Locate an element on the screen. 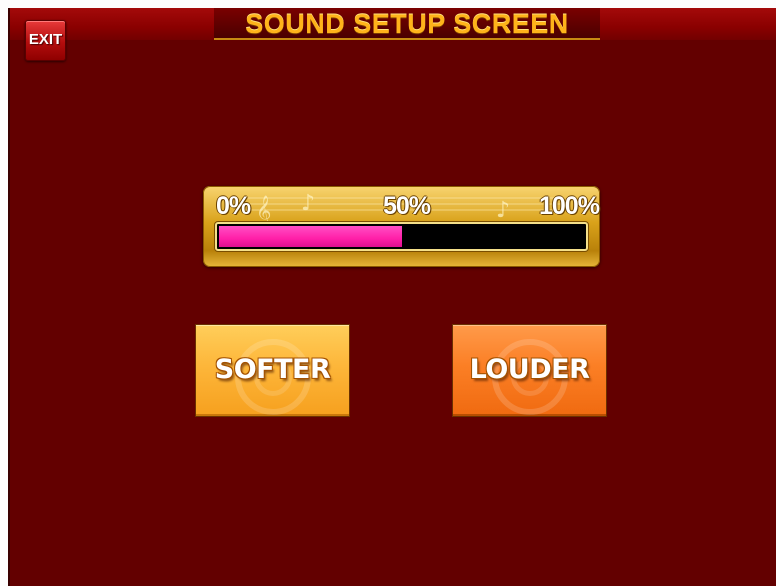  louder-button: LOUDER is located at coordinates (529, 370).